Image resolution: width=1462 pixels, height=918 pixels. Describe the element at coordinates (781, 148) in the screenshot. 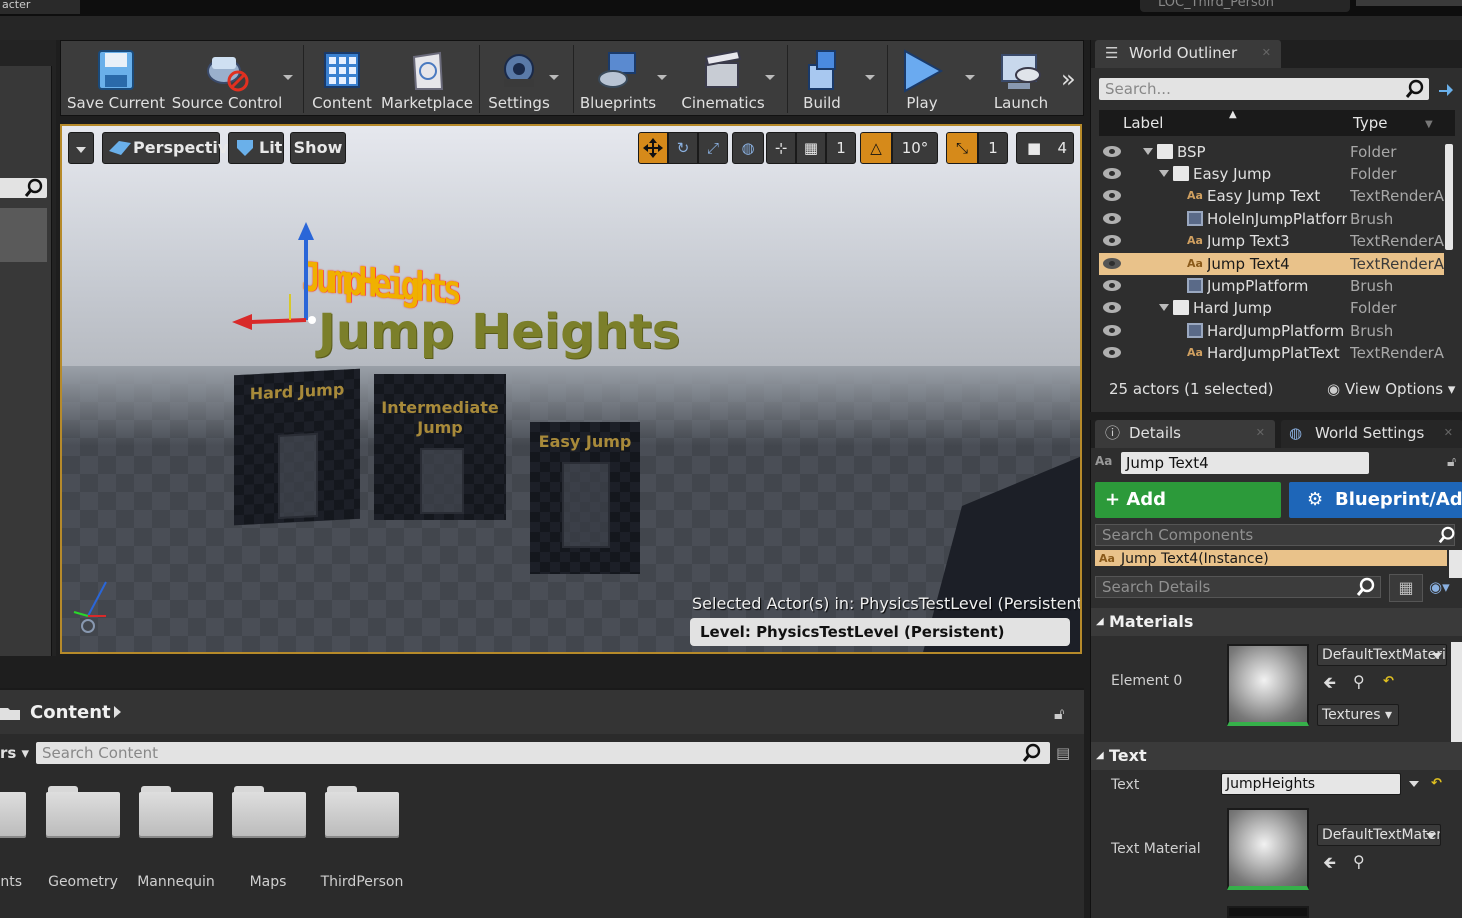

I see `surface-snap-button: ⊹` at that location.